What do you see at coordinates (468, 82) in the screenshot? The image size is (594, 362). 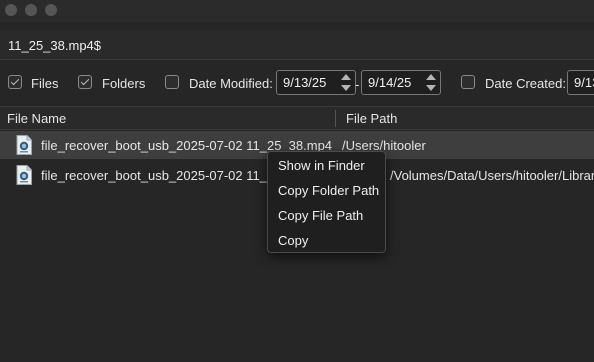 I see `date-created-checkbox` at bounding box center [468, 82].